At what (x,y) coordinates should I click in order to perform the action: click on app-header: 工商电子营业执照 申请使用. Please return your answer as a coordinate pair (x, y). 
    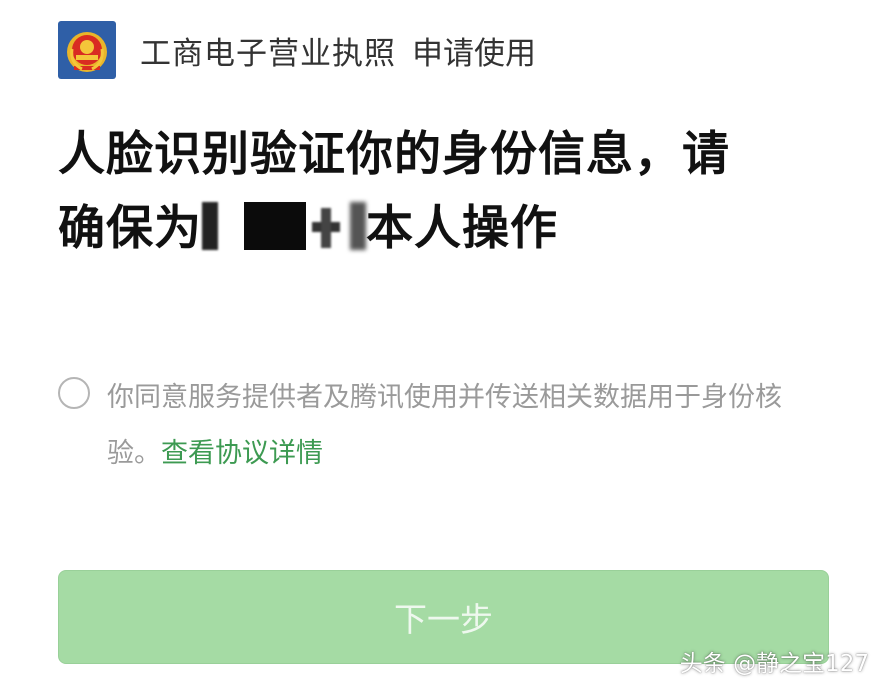
    Looking at the image, I should click on (297, 50).